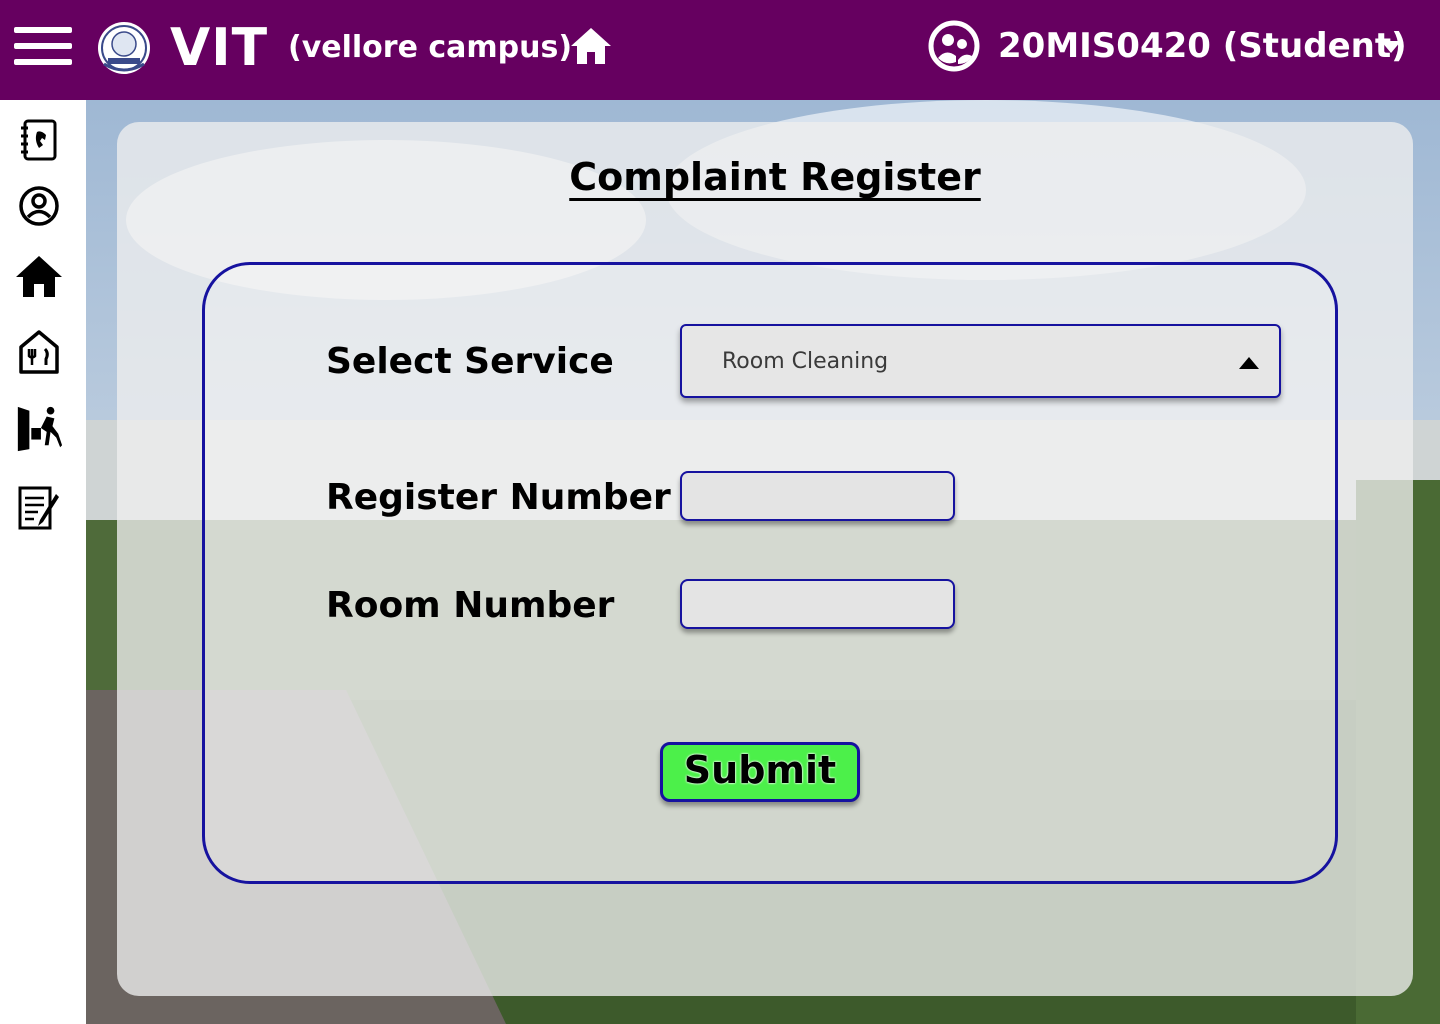 The width and height of the screenshot is (1440, 1024). What do you see at coordinates (219, 48) in the screenshot?
I see `brand-title: VIT` at bounding box center [219, 48].